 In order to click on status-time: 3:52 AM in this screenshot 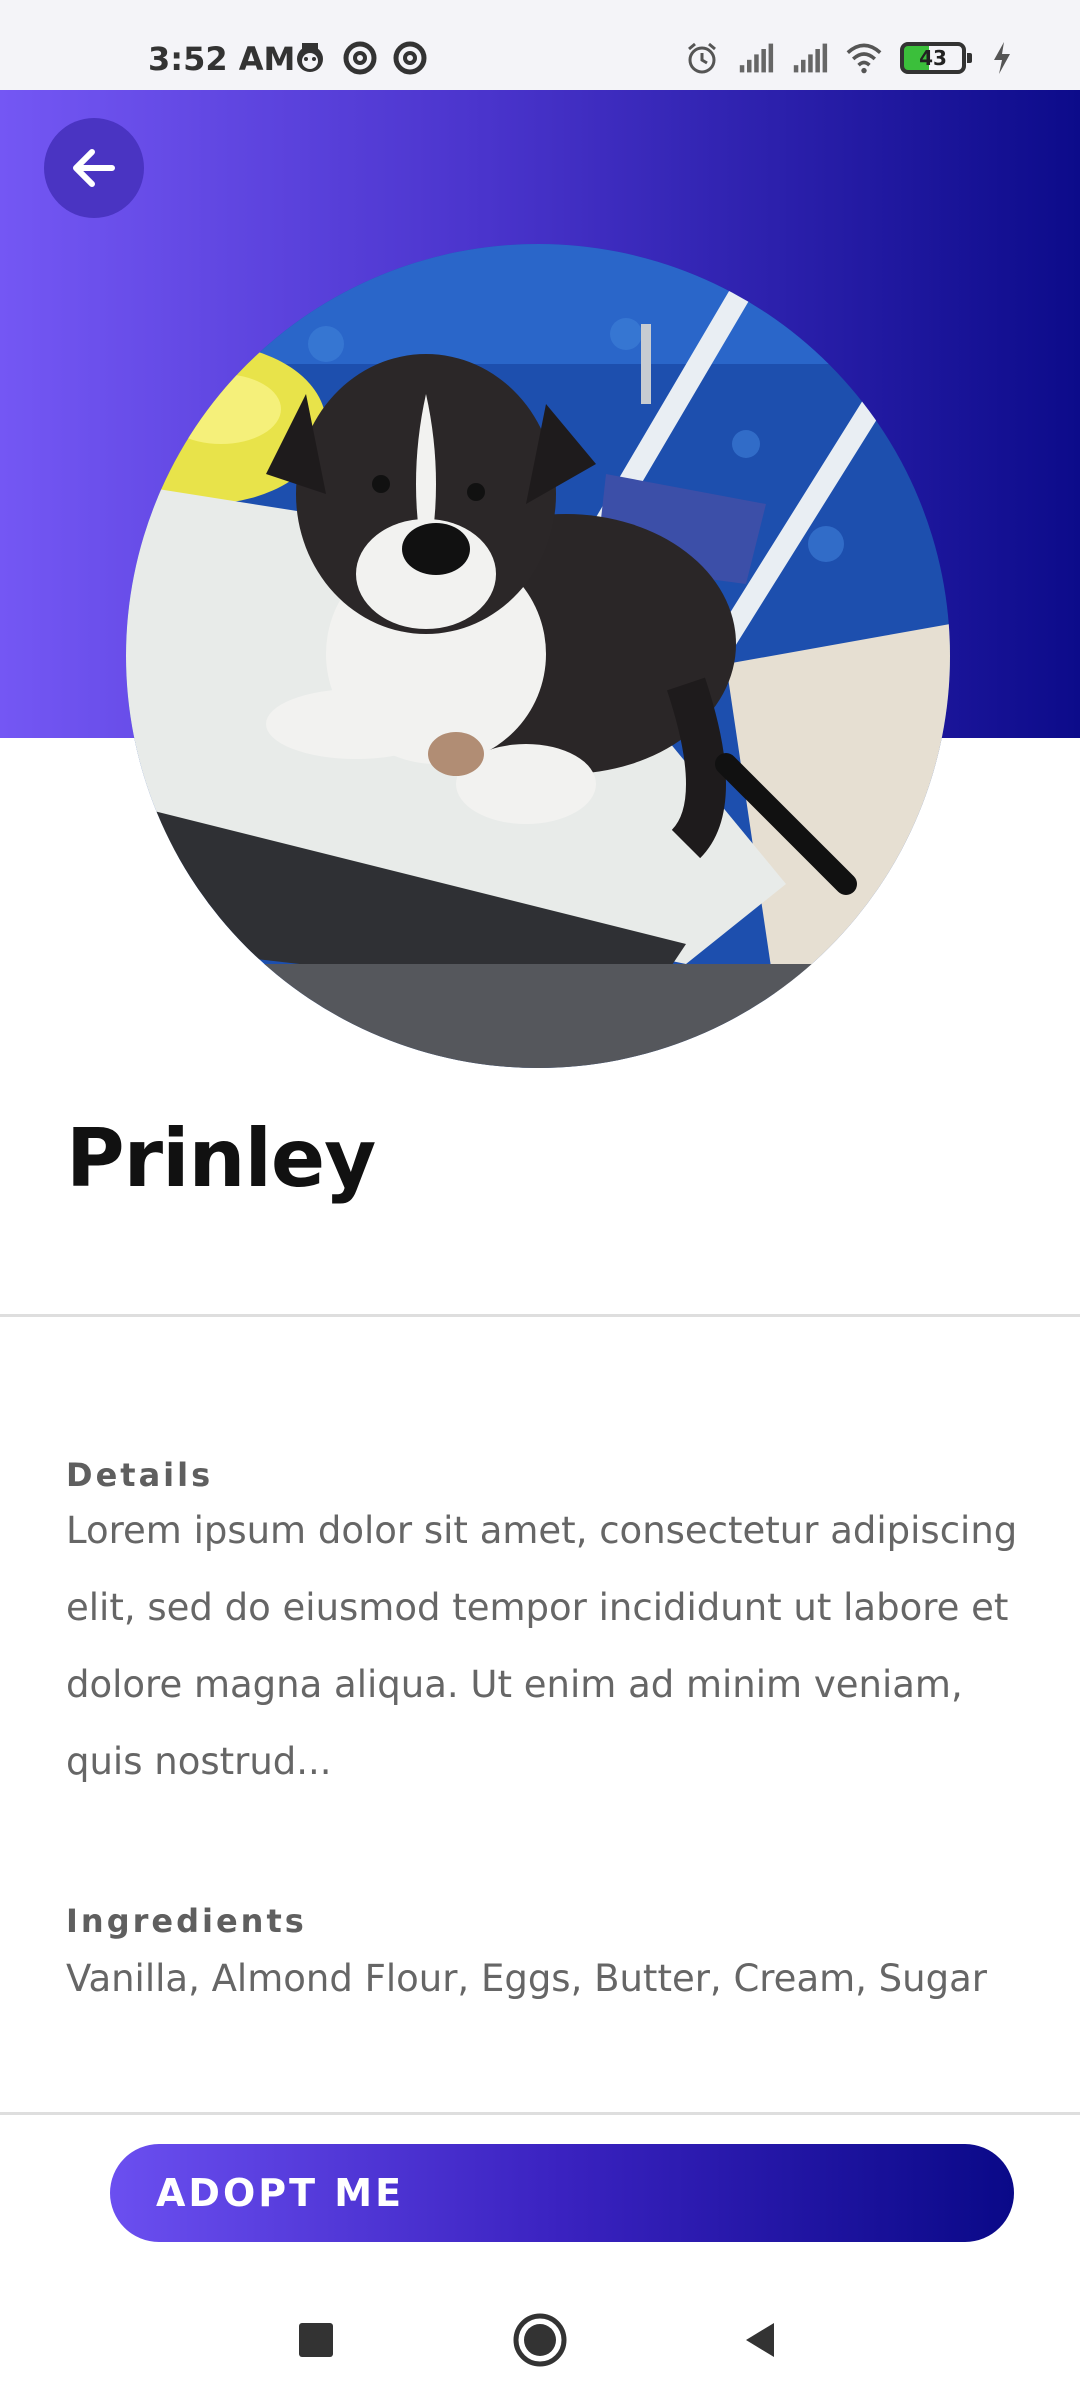, I will do `click(222, 59)`.